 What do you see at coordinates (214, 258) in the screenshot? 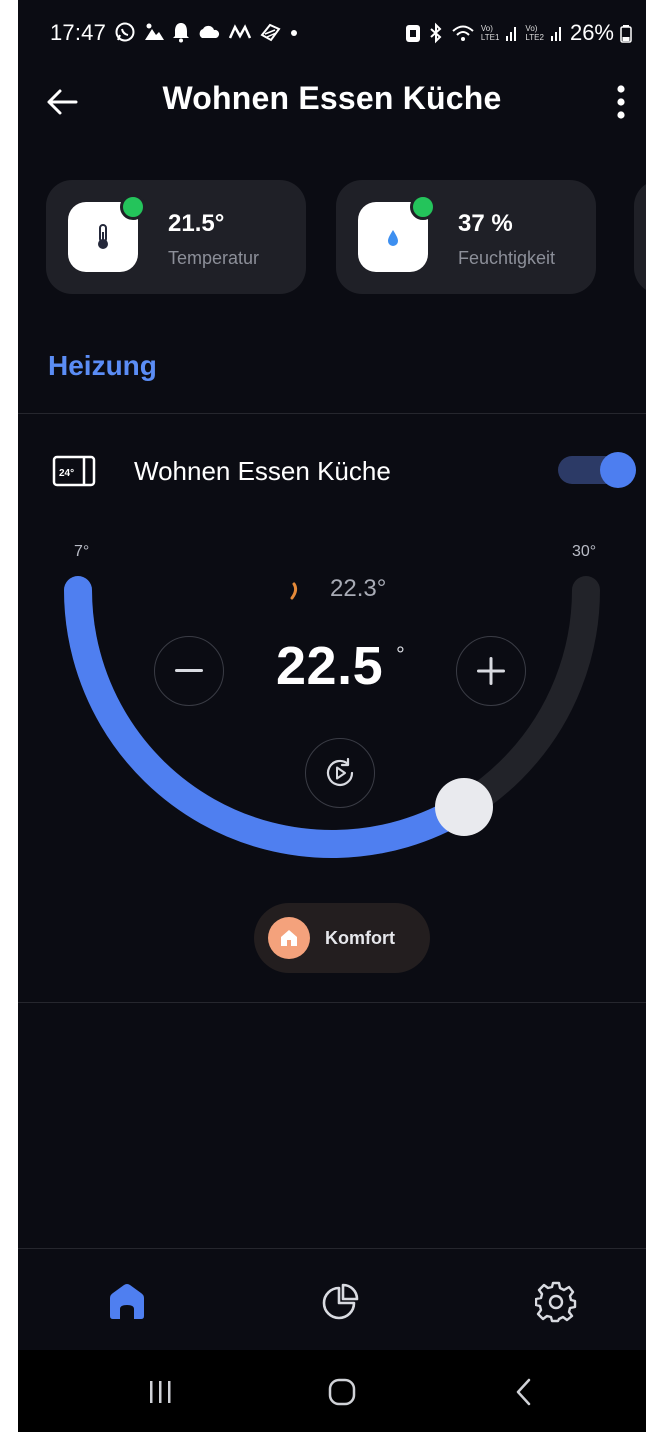
I see `temperature-label: Temperatur` at bounding box center [214, 258].